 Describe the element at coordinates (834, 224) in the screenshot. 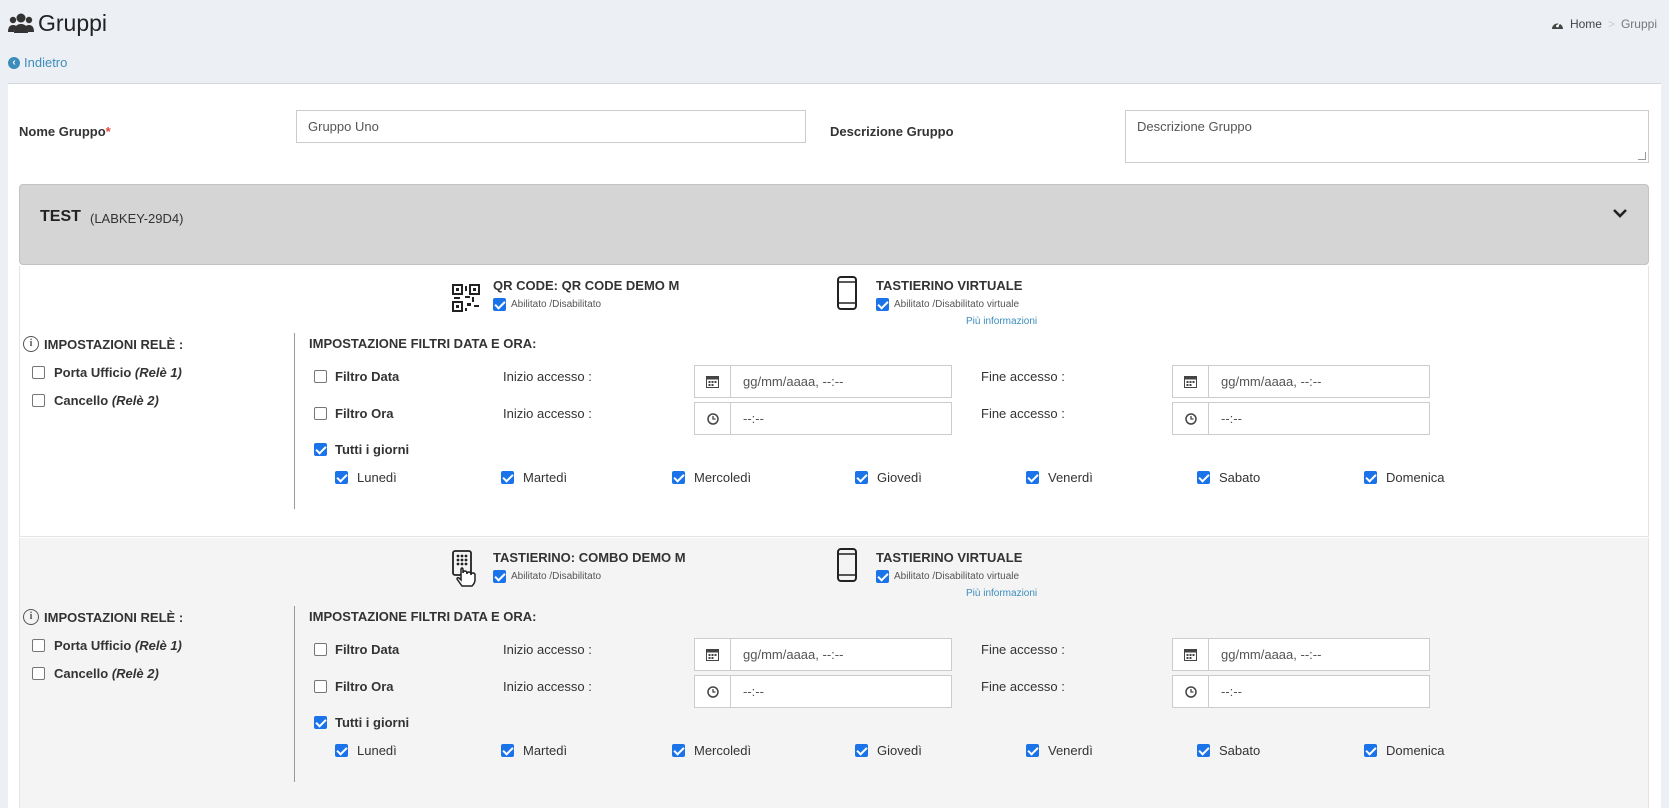

I see `device-panel-header: TEST (LABKEY-29D4)` at that location.